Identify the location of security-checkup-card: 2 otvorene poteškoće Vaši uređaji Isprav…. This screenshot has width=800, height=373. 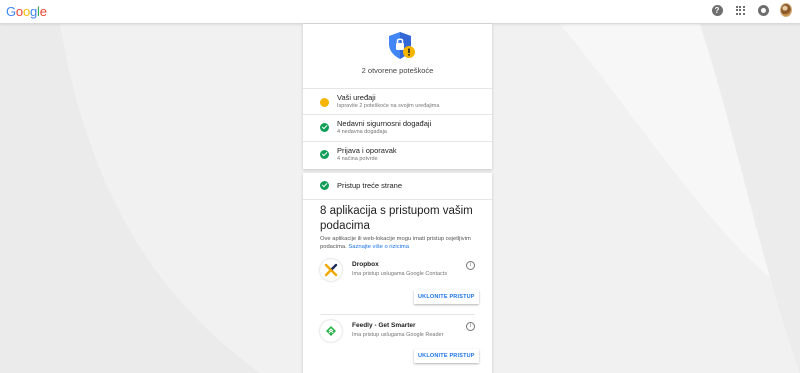
(397, 96).